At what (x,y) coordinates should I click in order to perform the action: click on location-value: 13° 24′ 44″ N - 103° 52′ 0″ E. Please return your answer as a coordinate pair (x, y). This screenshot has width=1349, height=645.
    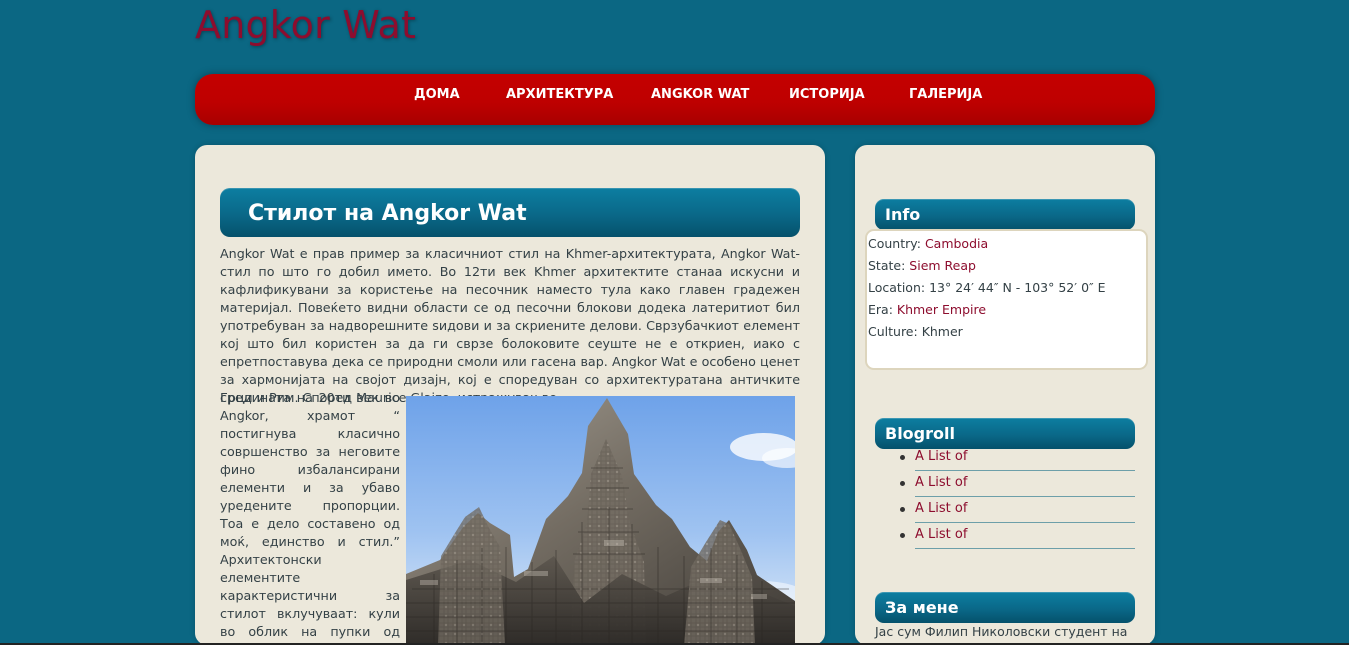
    Looking at the image, I should click on (1017, 287).